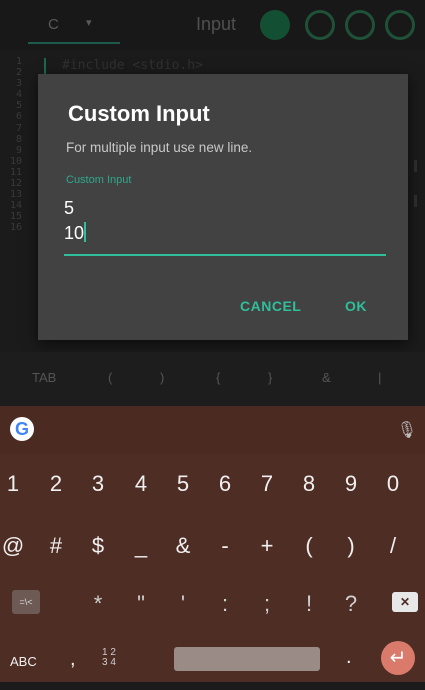 This screenshot has width=425, height=690. I want to click on key: @, so click(17, 546).